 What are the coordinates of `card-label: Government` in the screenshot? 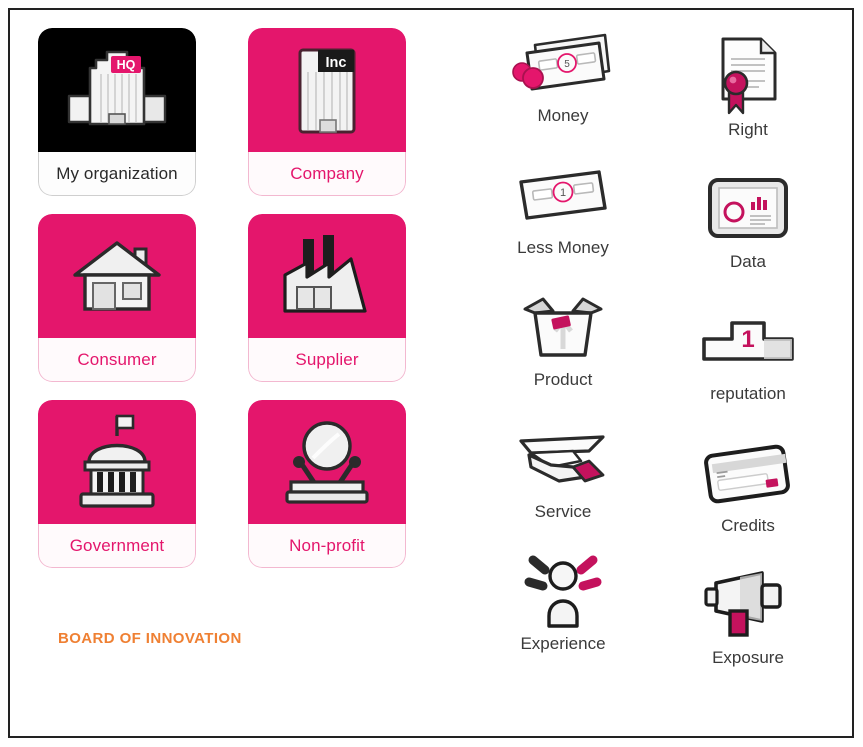 It's located at (117, 546).